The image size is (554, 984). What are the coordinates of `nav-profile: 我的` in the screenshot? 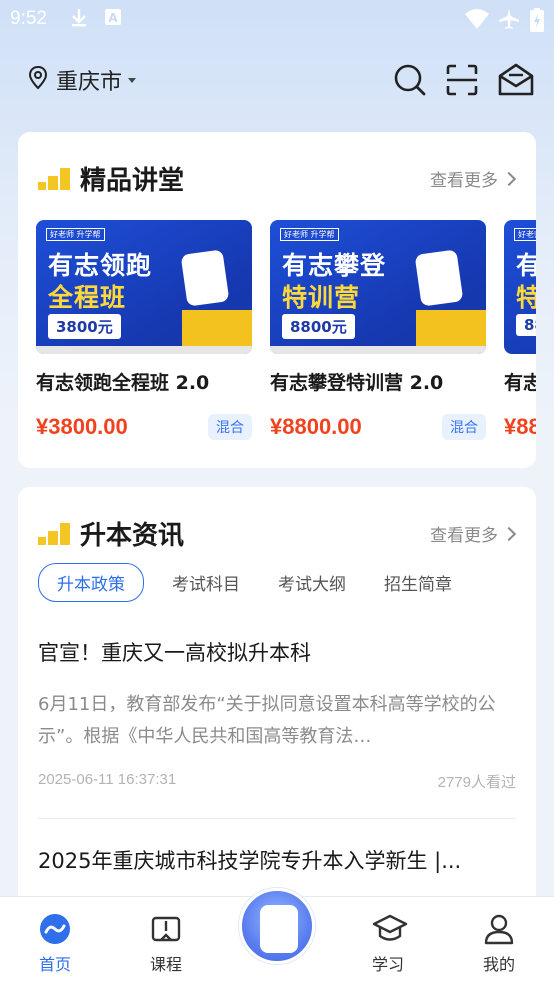 It's located at (499, 940).